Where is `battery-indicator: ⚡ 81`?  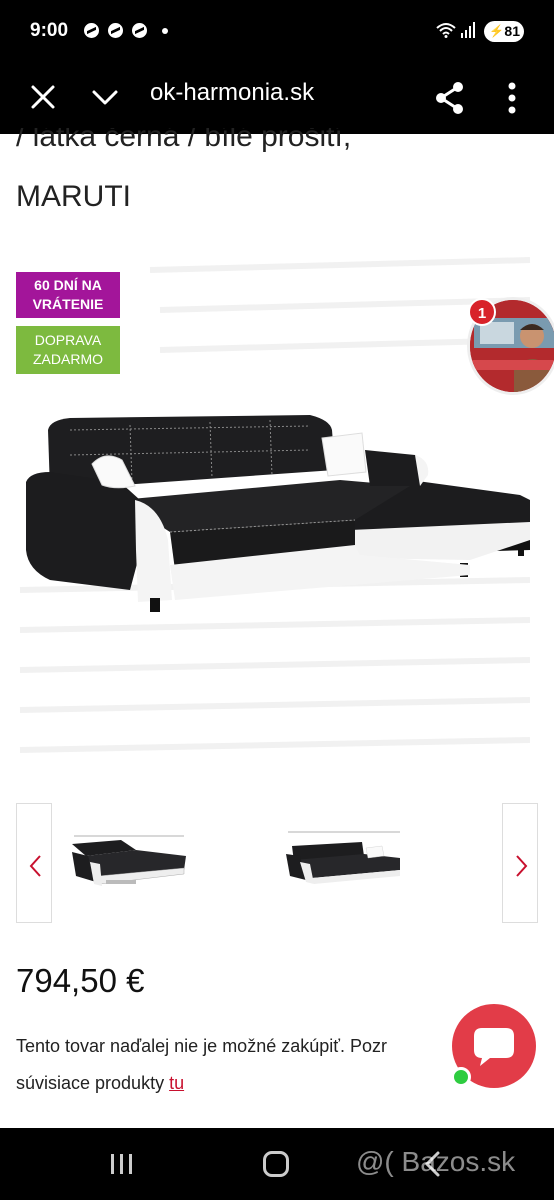
battery-indicator: ⚡ 81 is located at coordinates (504, 31).